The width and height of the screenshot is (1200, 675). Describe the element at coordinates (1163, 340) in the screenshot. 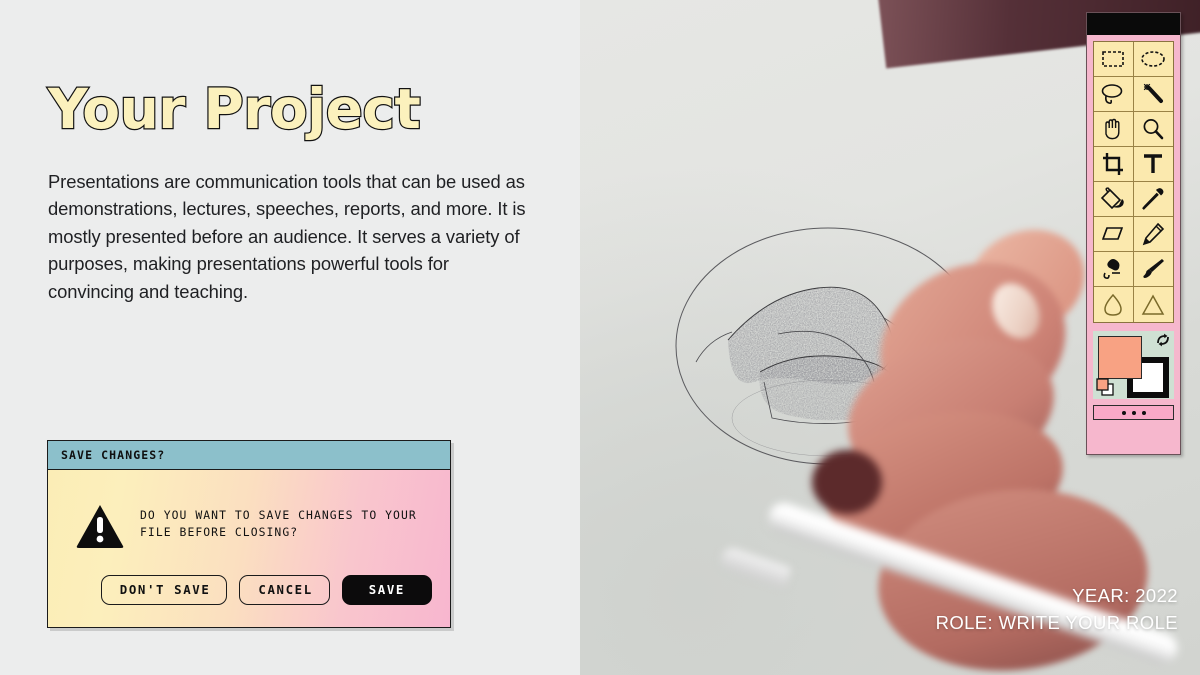

I see `swap-colors-icon` at that location.